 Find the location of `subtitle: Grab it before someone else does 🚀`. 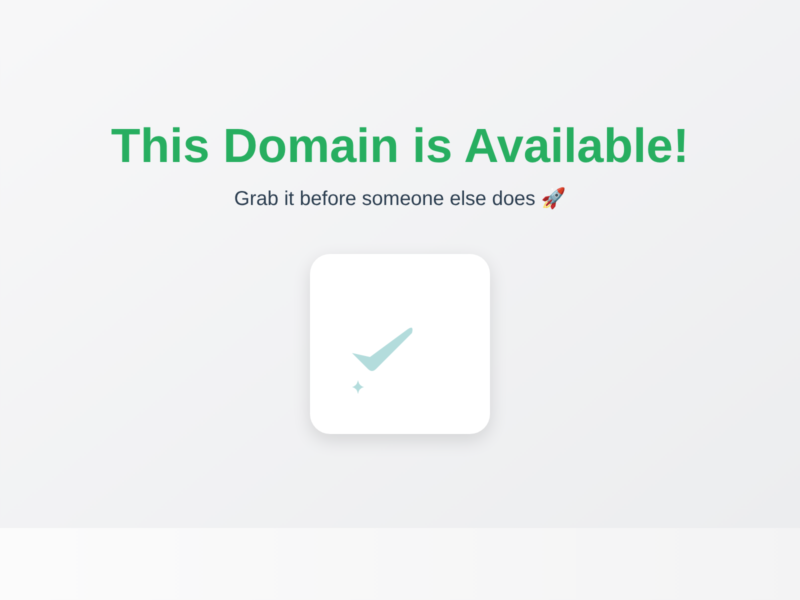

subtitle: Grab it before someone else does 🚀 is located at coordinates (400, 199).